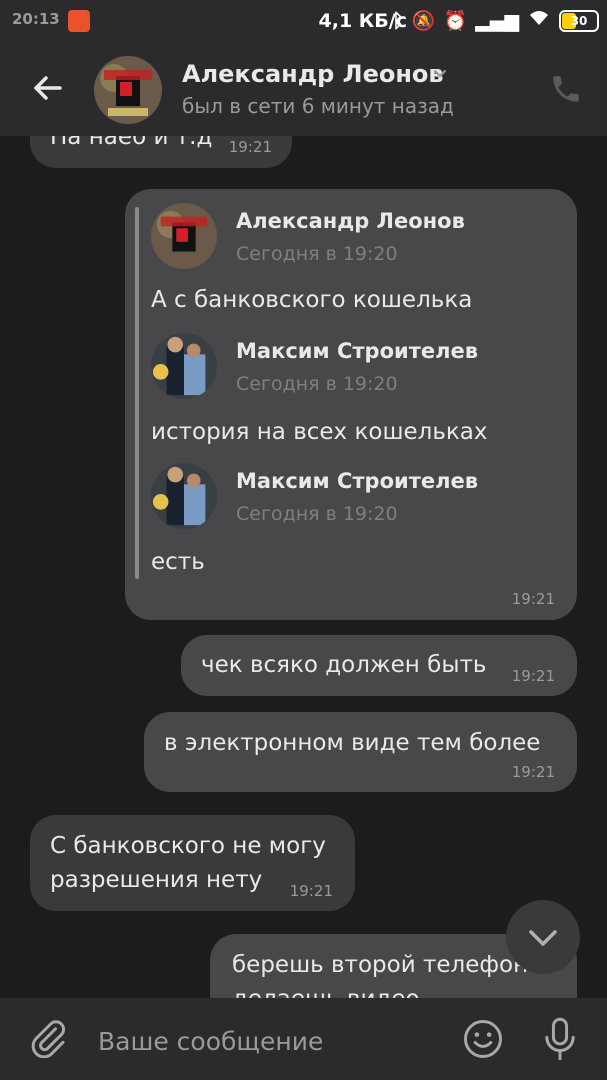 The image size is (607, 1080). Describe the element at coordinates (188, 863) in the screenshot. I see `message-text: С банковского не могу разрешения нету` at that location.